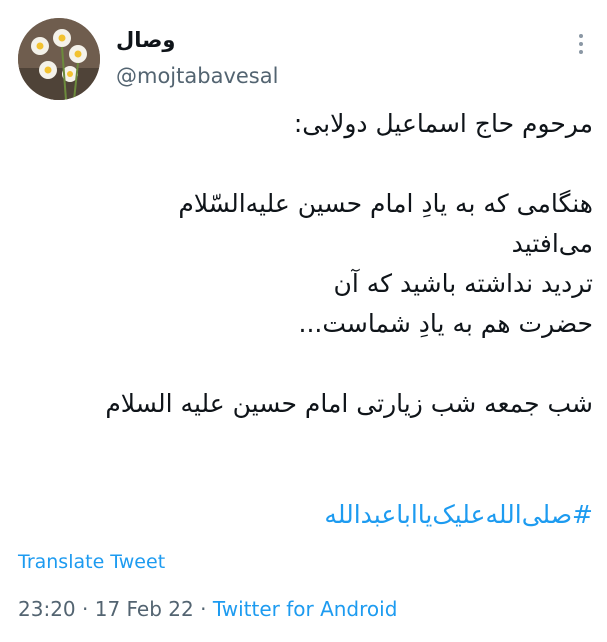 Image resolution: width=607 pixels, height=642 pixels. Describe the element at coordinates (581, 44) in the screenshot. I see `more-options-icon` at that location.